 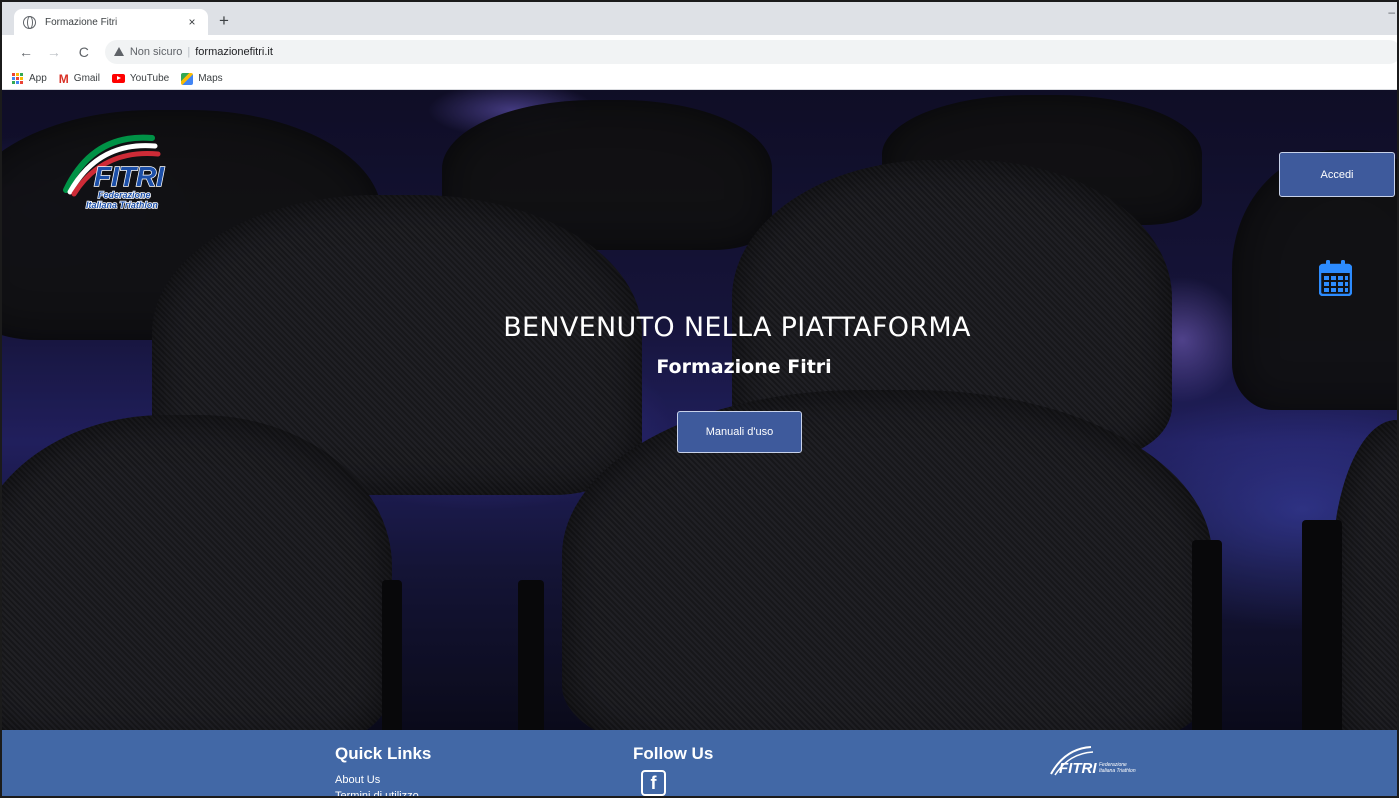 I want to click on browser-toolbar: ← → C Non sicuro | formazionefitri.it, so click(x=699, y=51).